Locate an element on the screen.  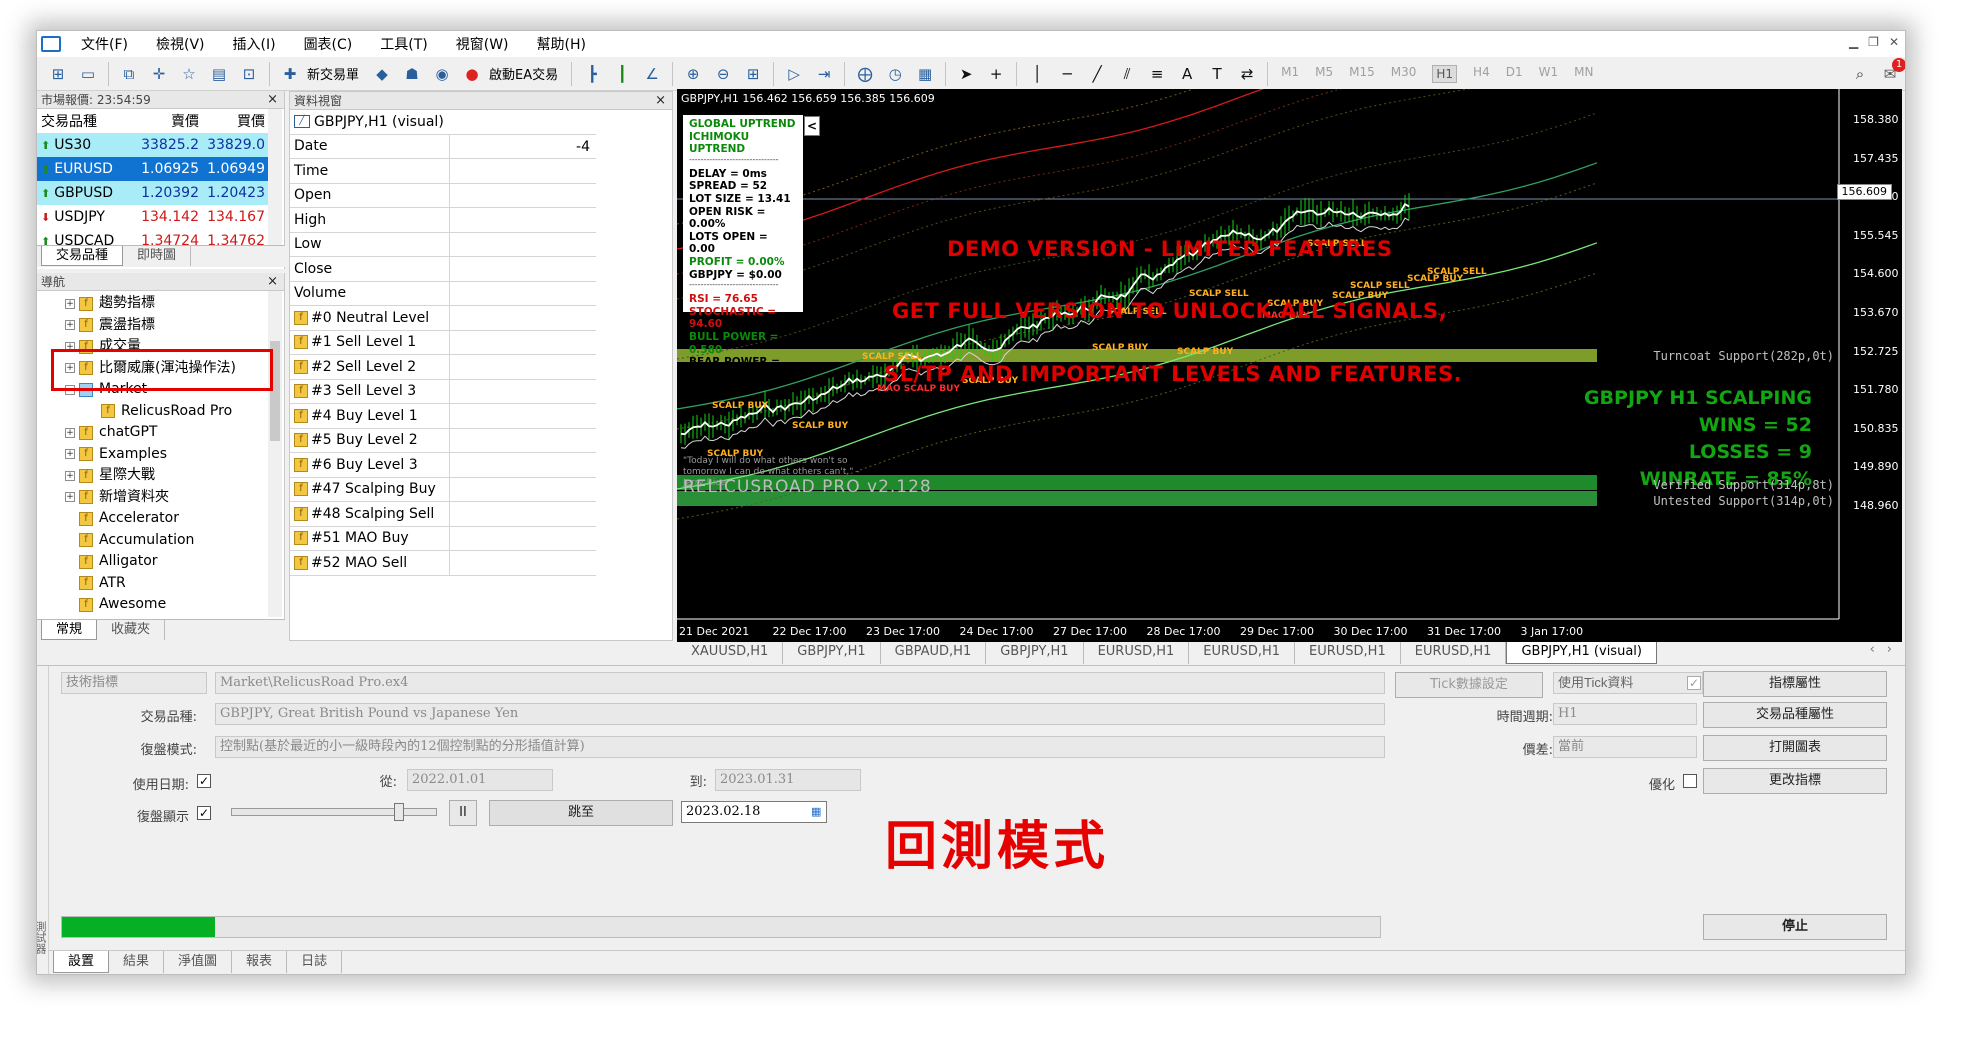
arrows-icon: ⇄ is located at coordinates (1247, 74).